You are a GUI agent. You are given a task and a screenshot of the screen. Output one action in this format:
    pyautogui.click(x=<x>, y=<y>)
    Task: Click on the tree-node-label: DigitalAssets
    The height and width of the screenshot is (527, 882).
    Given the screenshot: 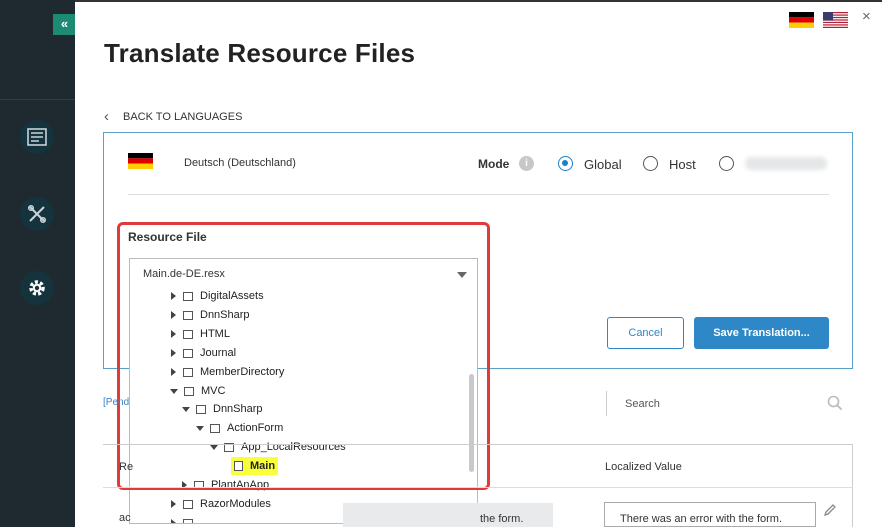 What is the action you would take?
    pyautogui.click(x=232, y=296)
    